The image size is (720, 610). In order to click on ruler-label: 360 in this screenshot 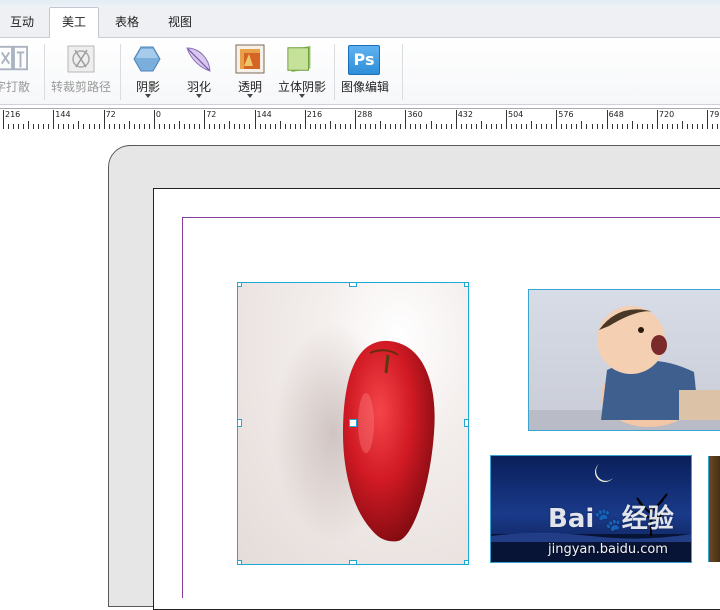, I will do `click(415, 114)`.